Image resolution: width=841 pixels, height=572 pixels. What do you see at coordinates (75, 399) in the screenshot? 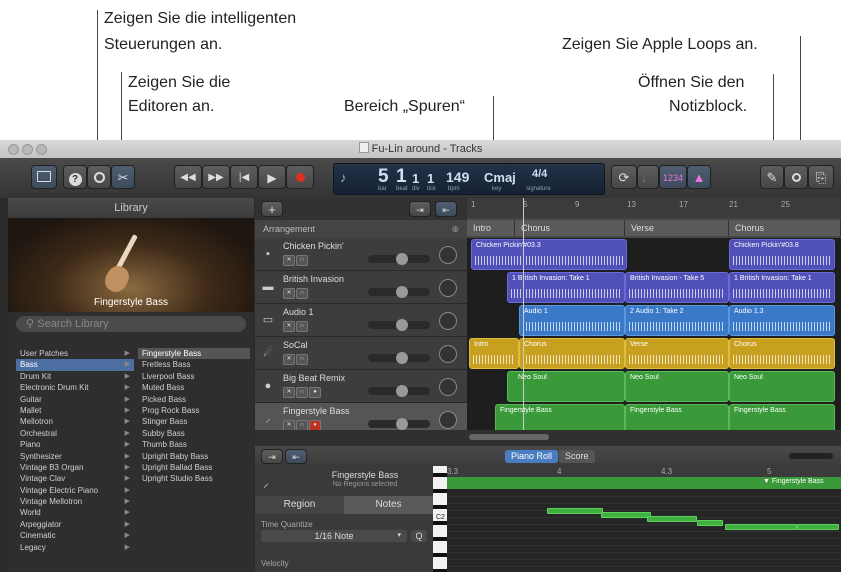
I see `library-category-item: Guitar ▶` at bounding box center [75, 399].